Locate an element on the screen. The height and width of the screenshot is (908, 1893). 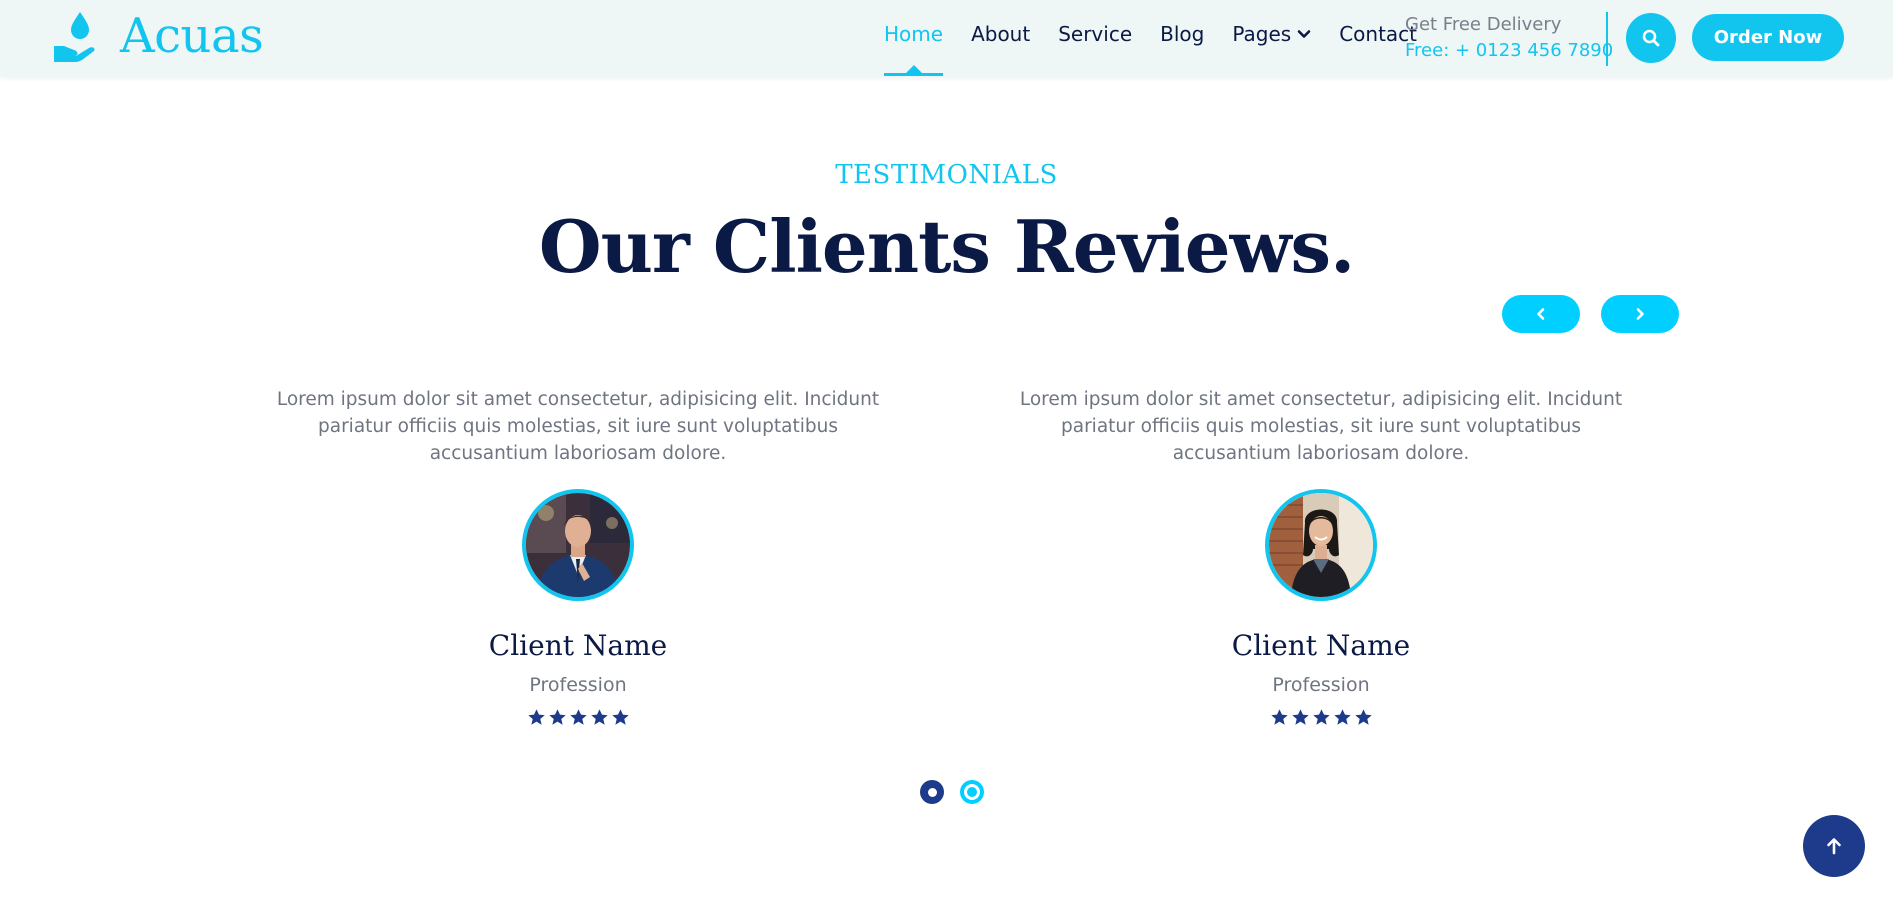
header-divider is located at coordinates (1607, 39).